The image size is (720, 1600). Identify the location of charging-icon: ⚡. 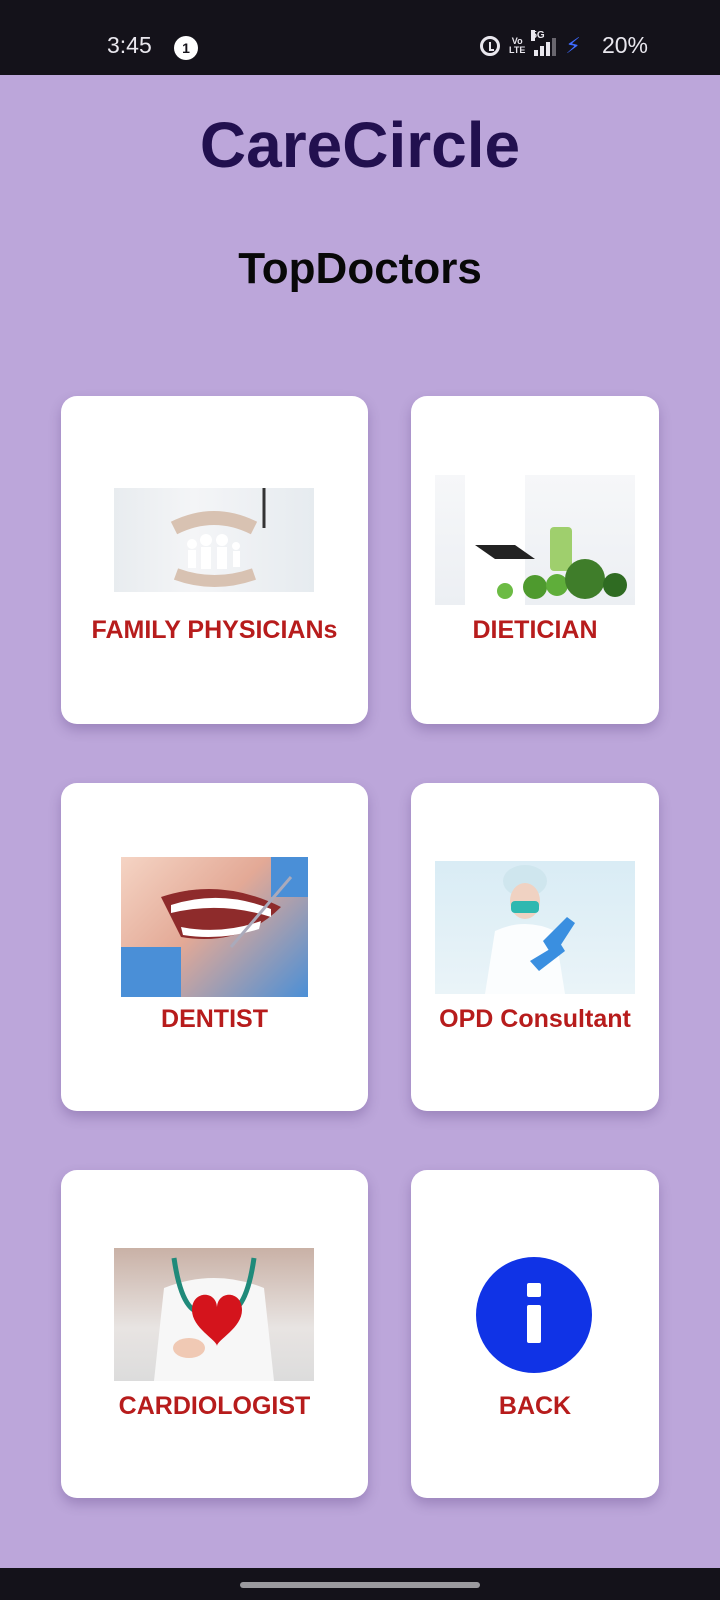
(573, 45).